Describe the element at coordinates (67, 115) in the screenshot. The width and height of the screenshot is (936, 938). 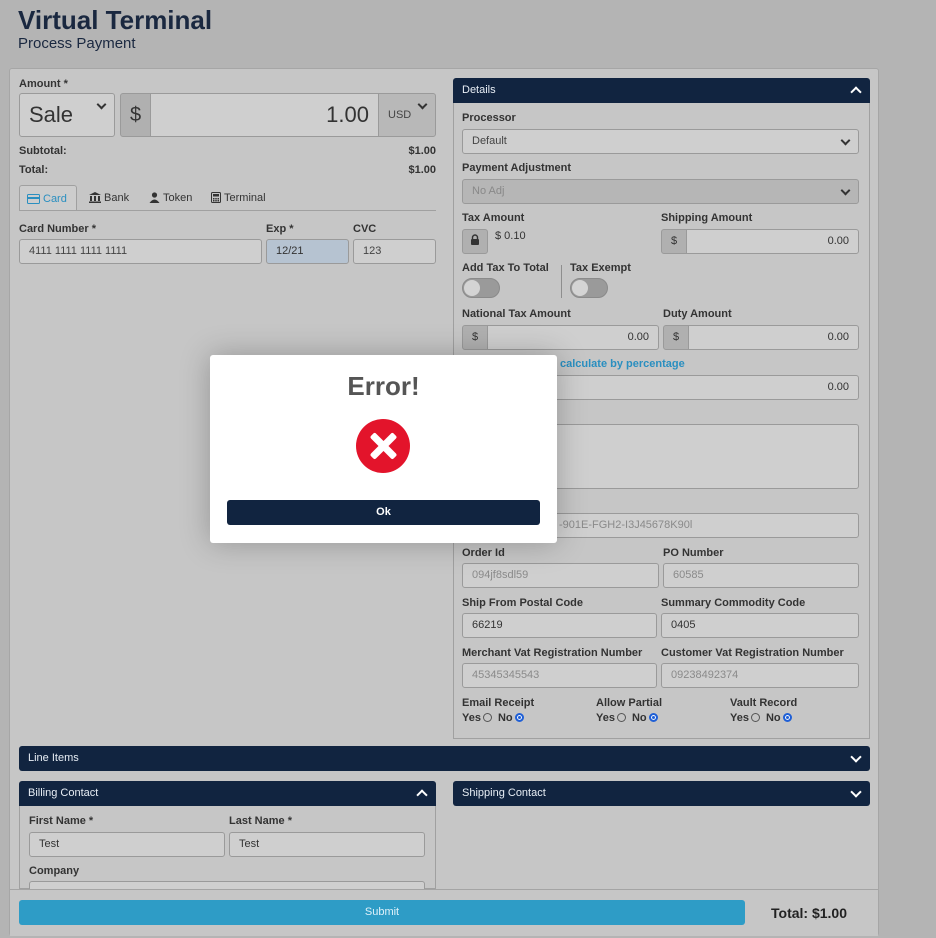
I see `transaction-type-select: Sale` at that location.